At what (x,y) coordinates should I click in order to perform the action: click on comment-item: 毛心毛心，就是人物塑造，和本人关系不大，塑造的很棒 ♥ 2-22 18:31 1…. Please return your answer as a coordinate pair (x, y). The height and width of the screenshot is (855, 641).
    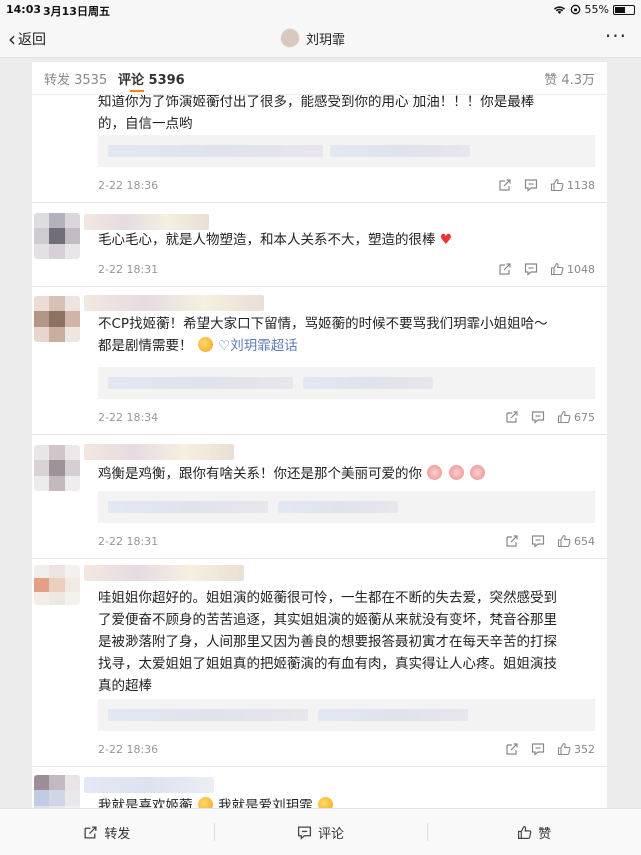
    Looking at the image, I should click on (319, 245).